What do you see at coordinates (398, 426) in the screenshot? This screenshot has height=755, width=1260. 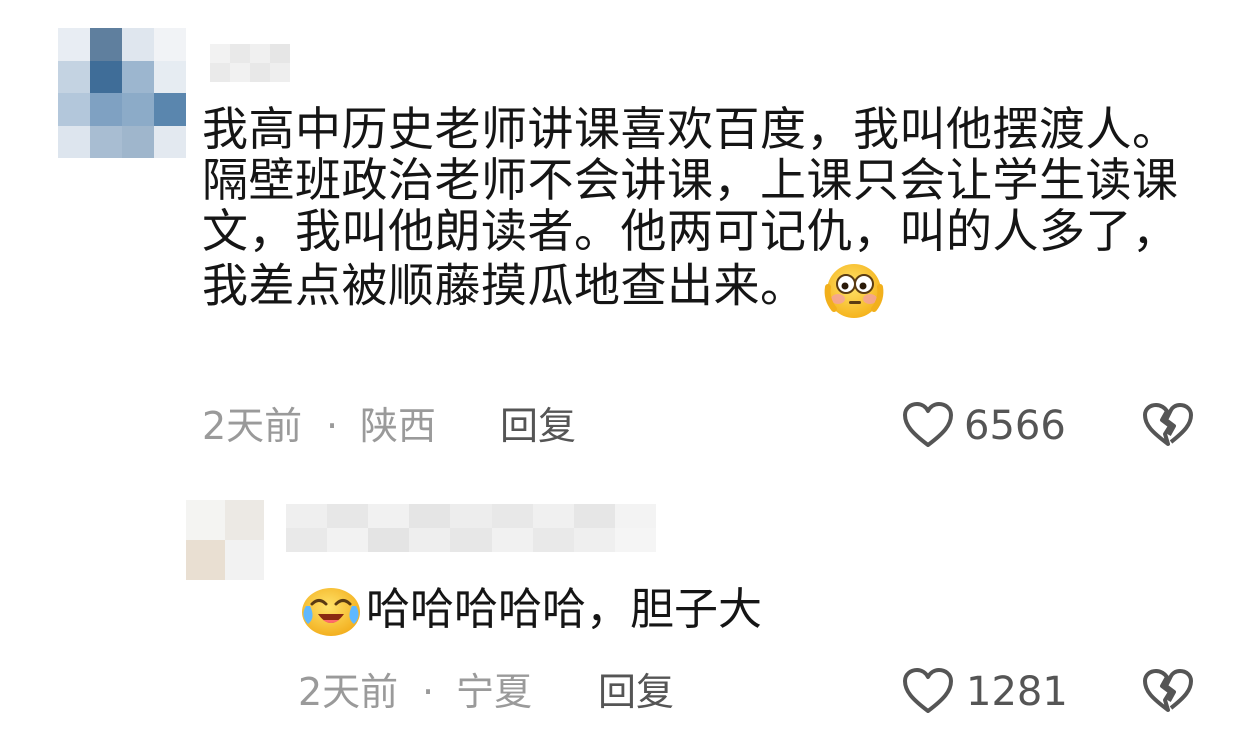 I see `comment-location: 陕西` at bounding box center [398, 426].